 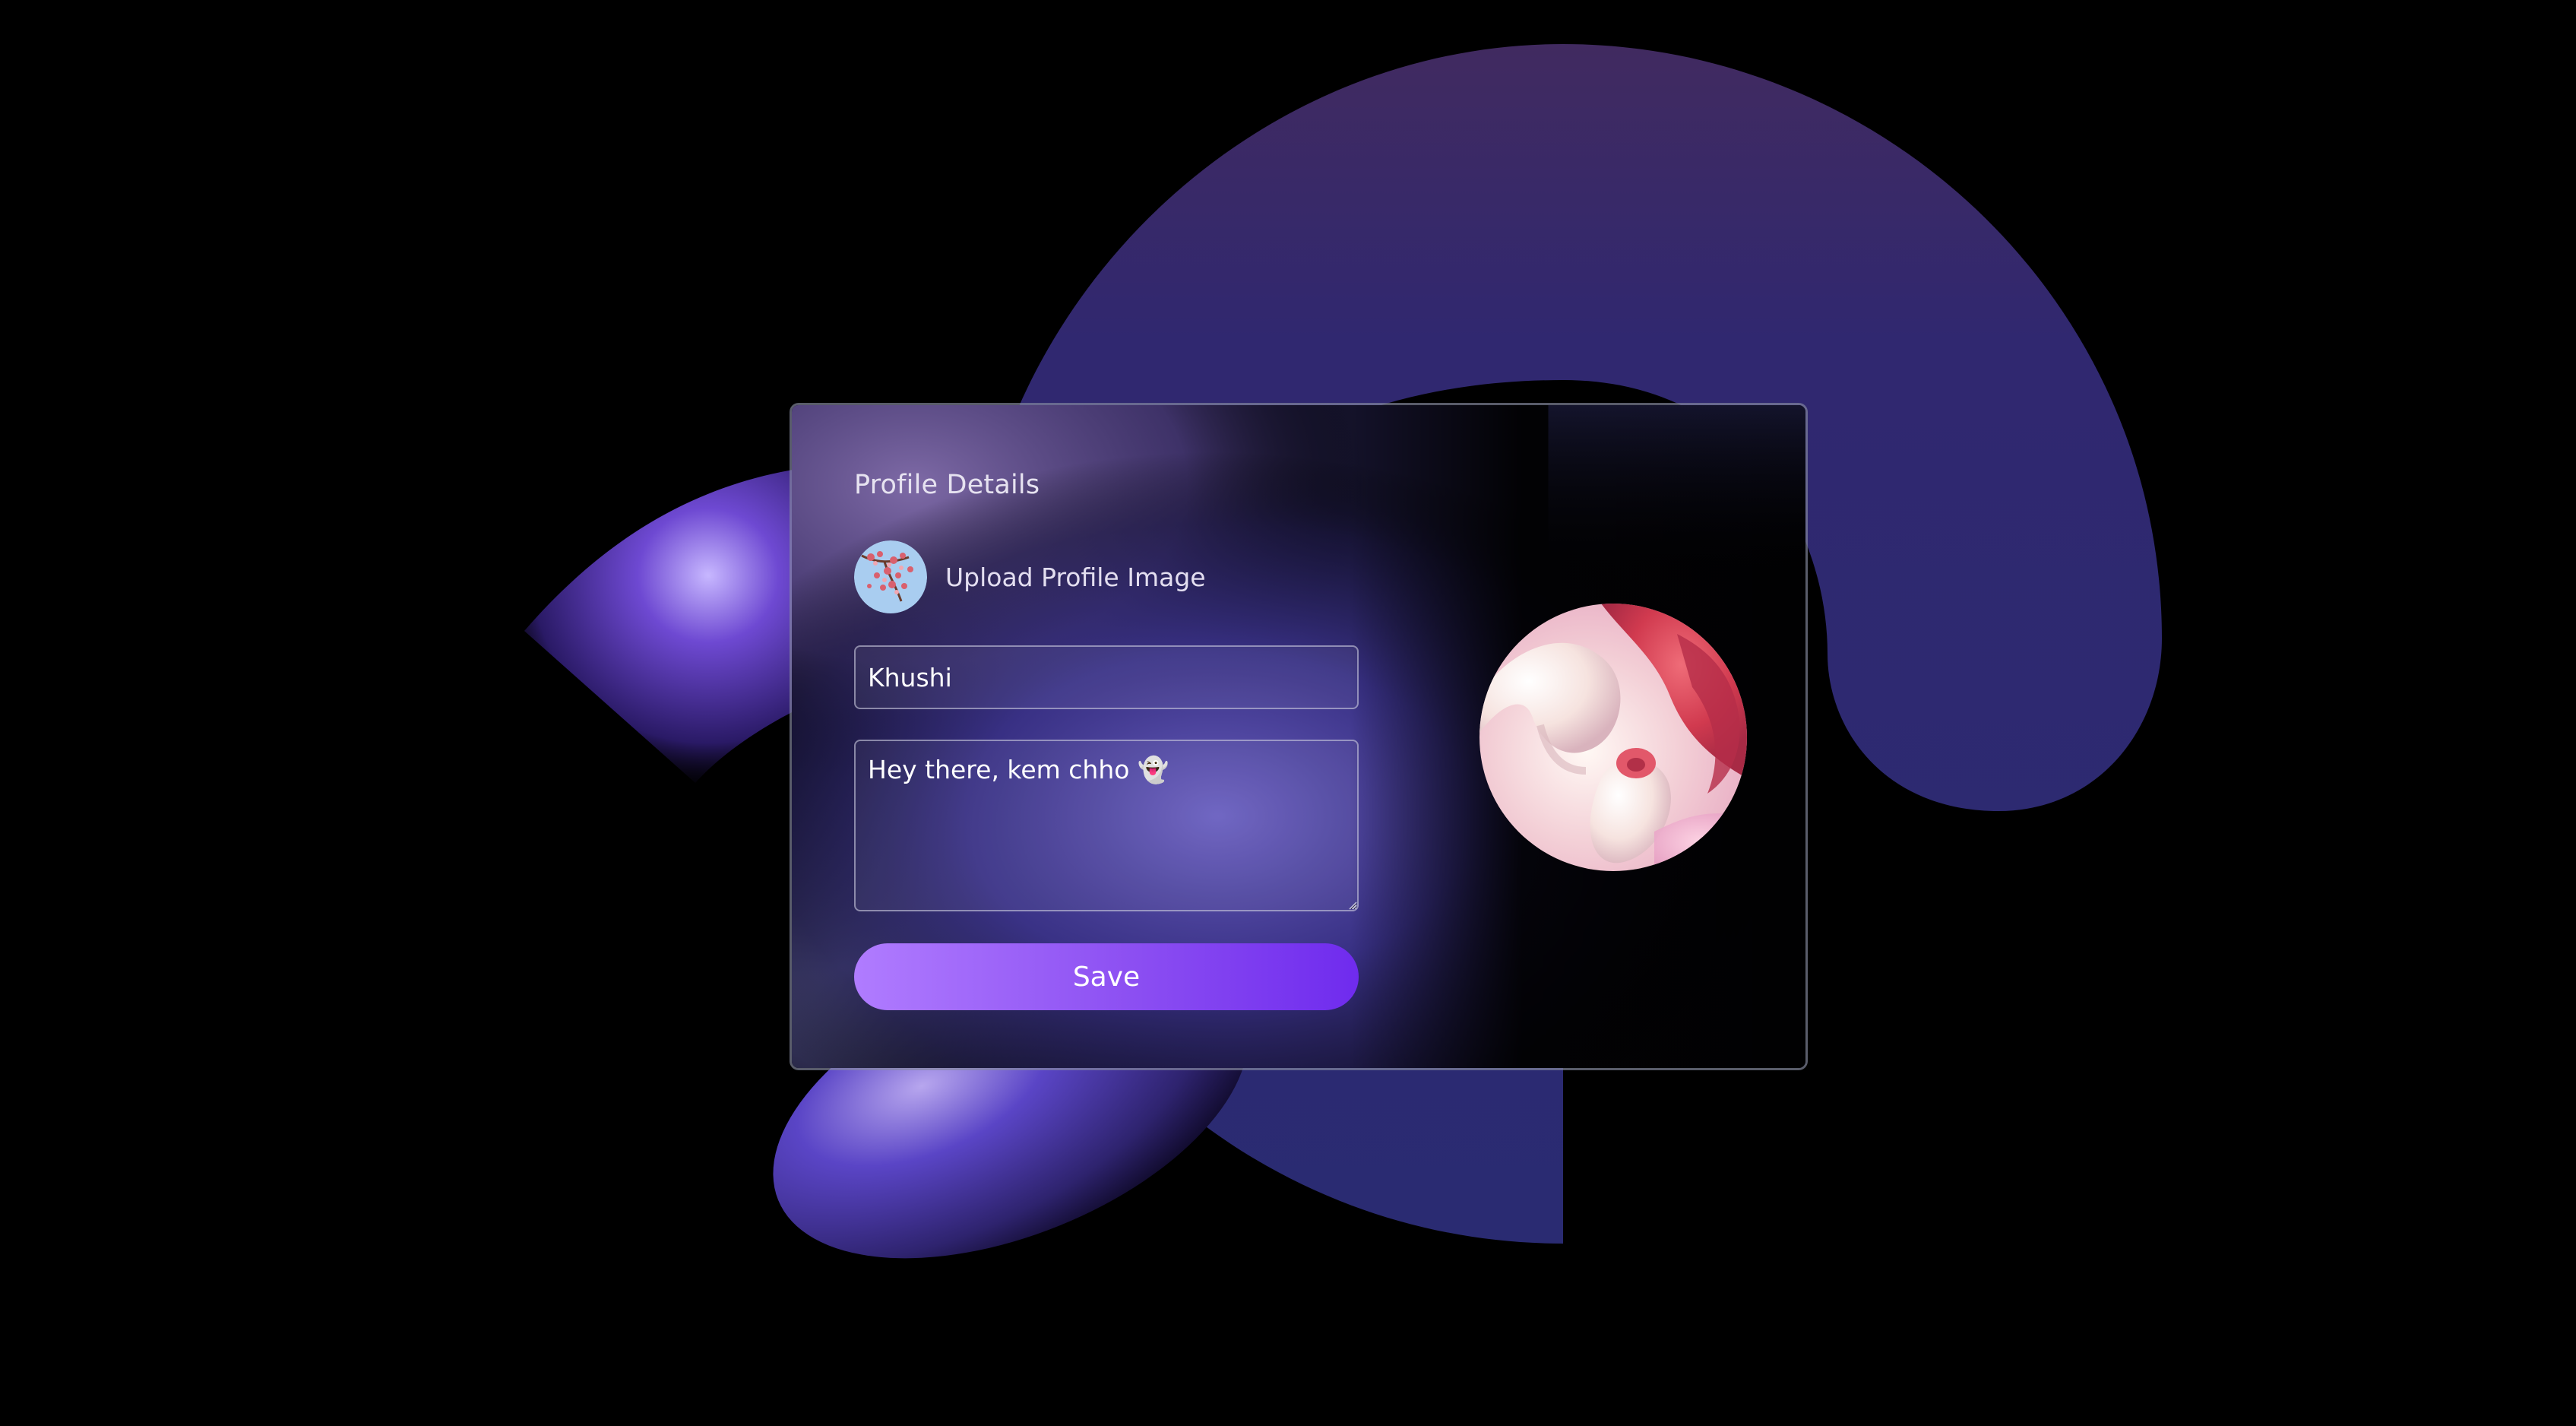 What do you see at coordinates (947, 485) in the screenshot?
I see `card-title: Profile Details` at bounding box center [947, 485].